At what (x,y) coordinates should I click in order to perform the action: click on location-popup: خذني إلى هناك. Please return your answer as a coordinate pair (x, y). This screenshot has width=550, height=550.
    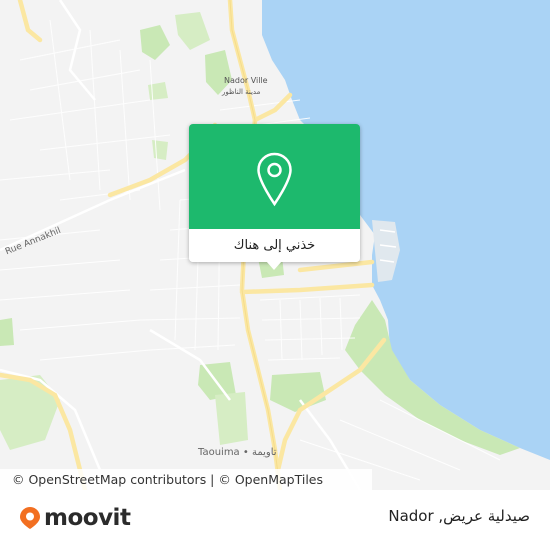
    Looking at the image, I should click on (274, 197).